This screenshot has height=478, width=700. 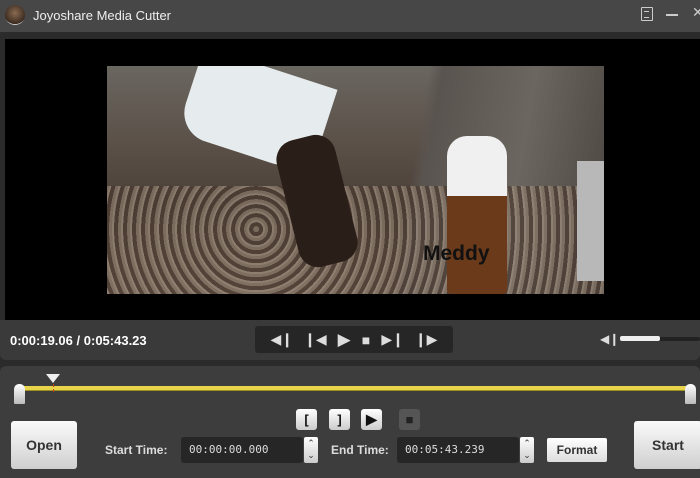 What do you see at coordinates (19, 394) in the screenshot?
I see `start-handle` at bounding box center [19, 394].